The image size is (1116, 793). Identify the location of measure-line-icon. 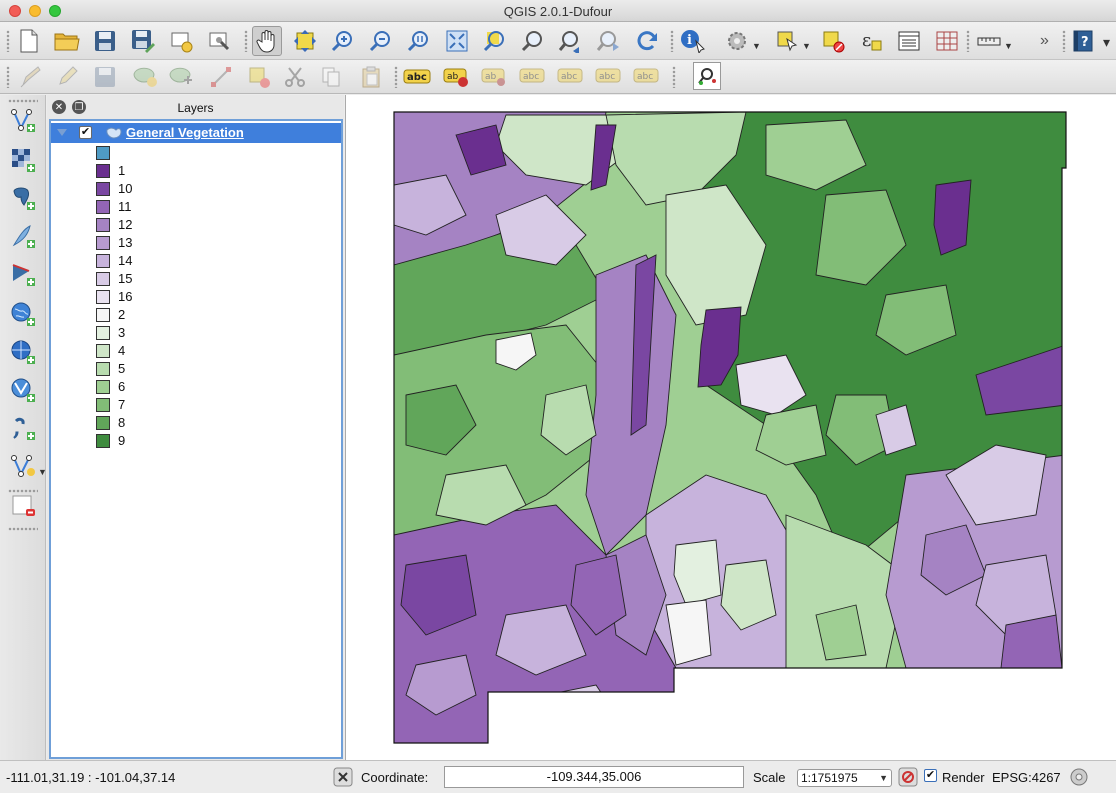
(989, 41).